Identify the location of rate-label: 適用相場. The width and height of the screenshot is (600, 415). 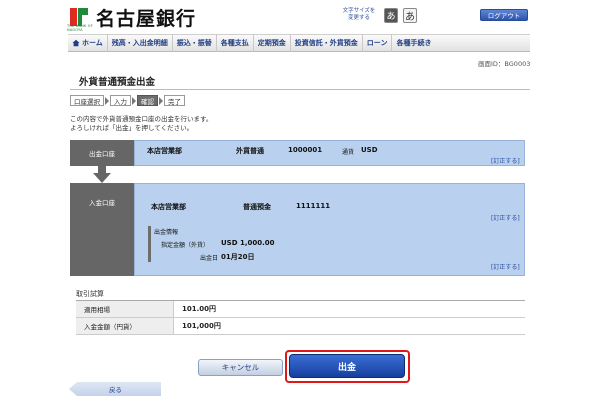
(125, 309).